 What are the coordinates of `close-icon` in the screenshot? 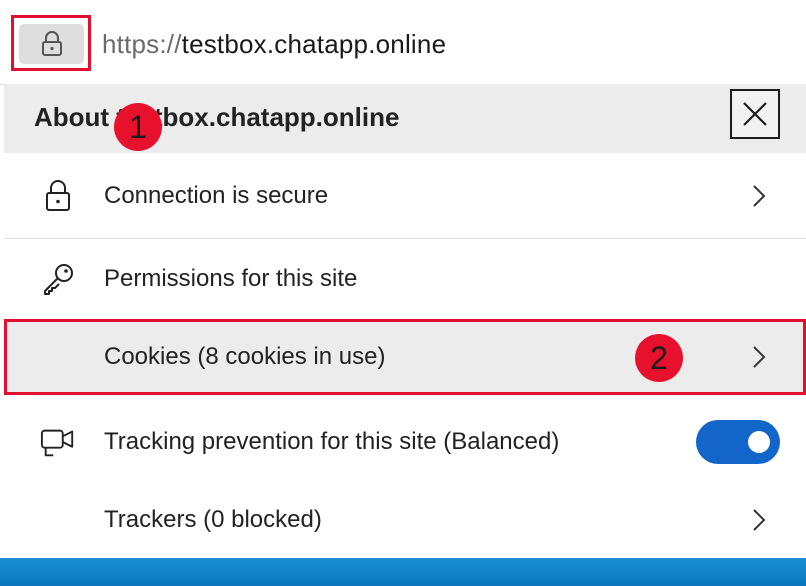 It's located at (755, 114).